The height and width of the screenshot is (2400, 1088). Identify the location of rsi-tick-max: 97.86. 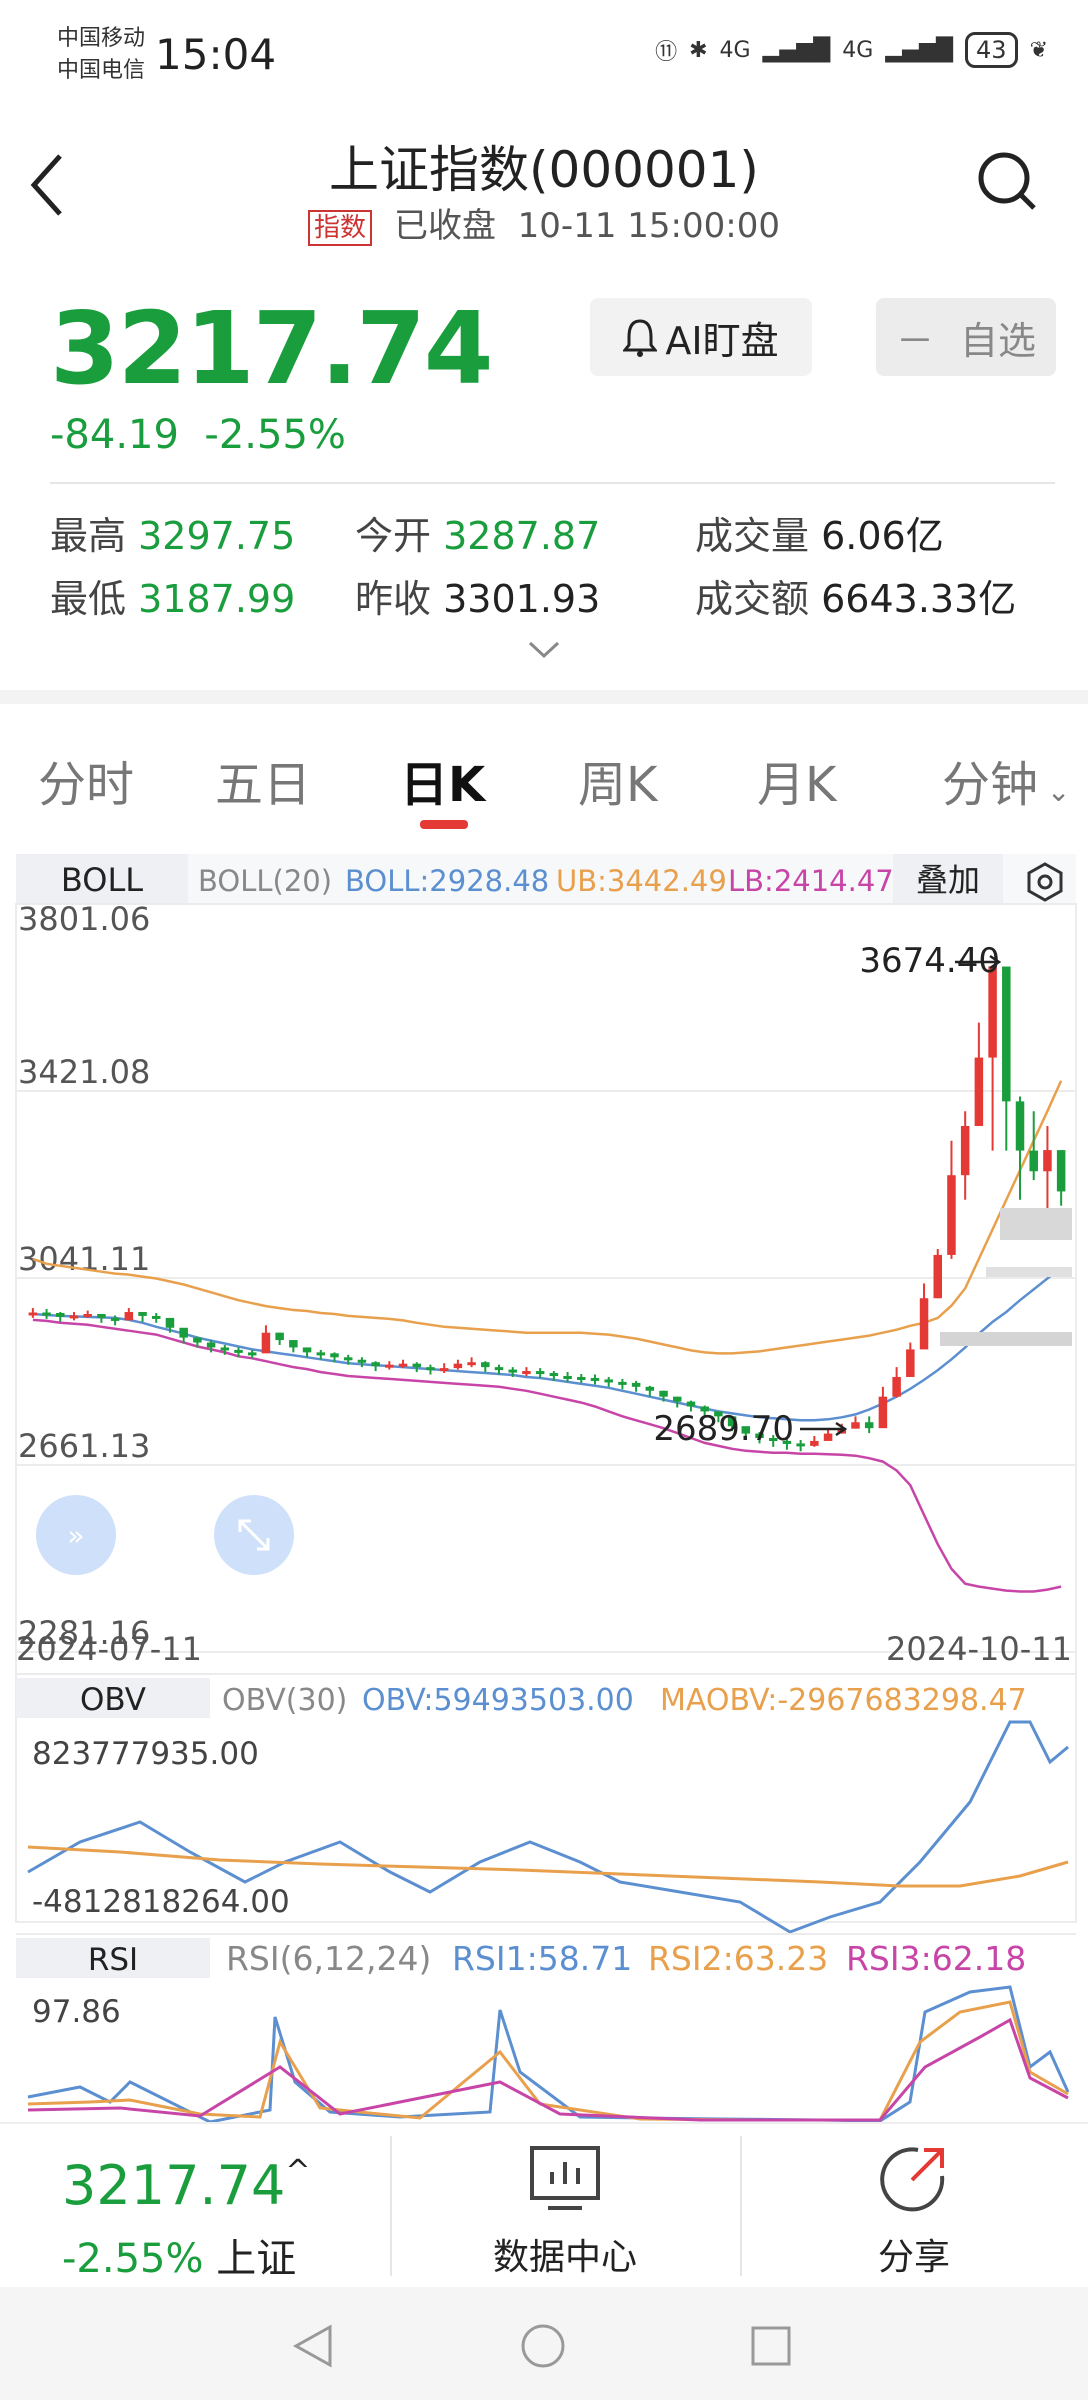
(76, 2012).